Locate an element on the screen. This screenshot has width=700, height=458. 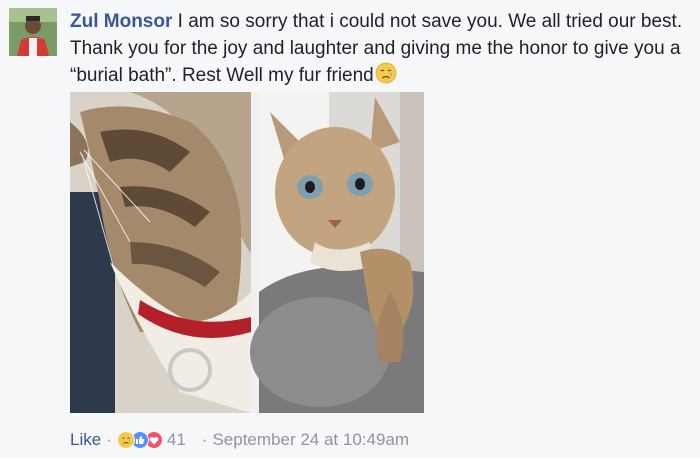
author-name-link: Zul Monsor is located at coordinates (121, 21).